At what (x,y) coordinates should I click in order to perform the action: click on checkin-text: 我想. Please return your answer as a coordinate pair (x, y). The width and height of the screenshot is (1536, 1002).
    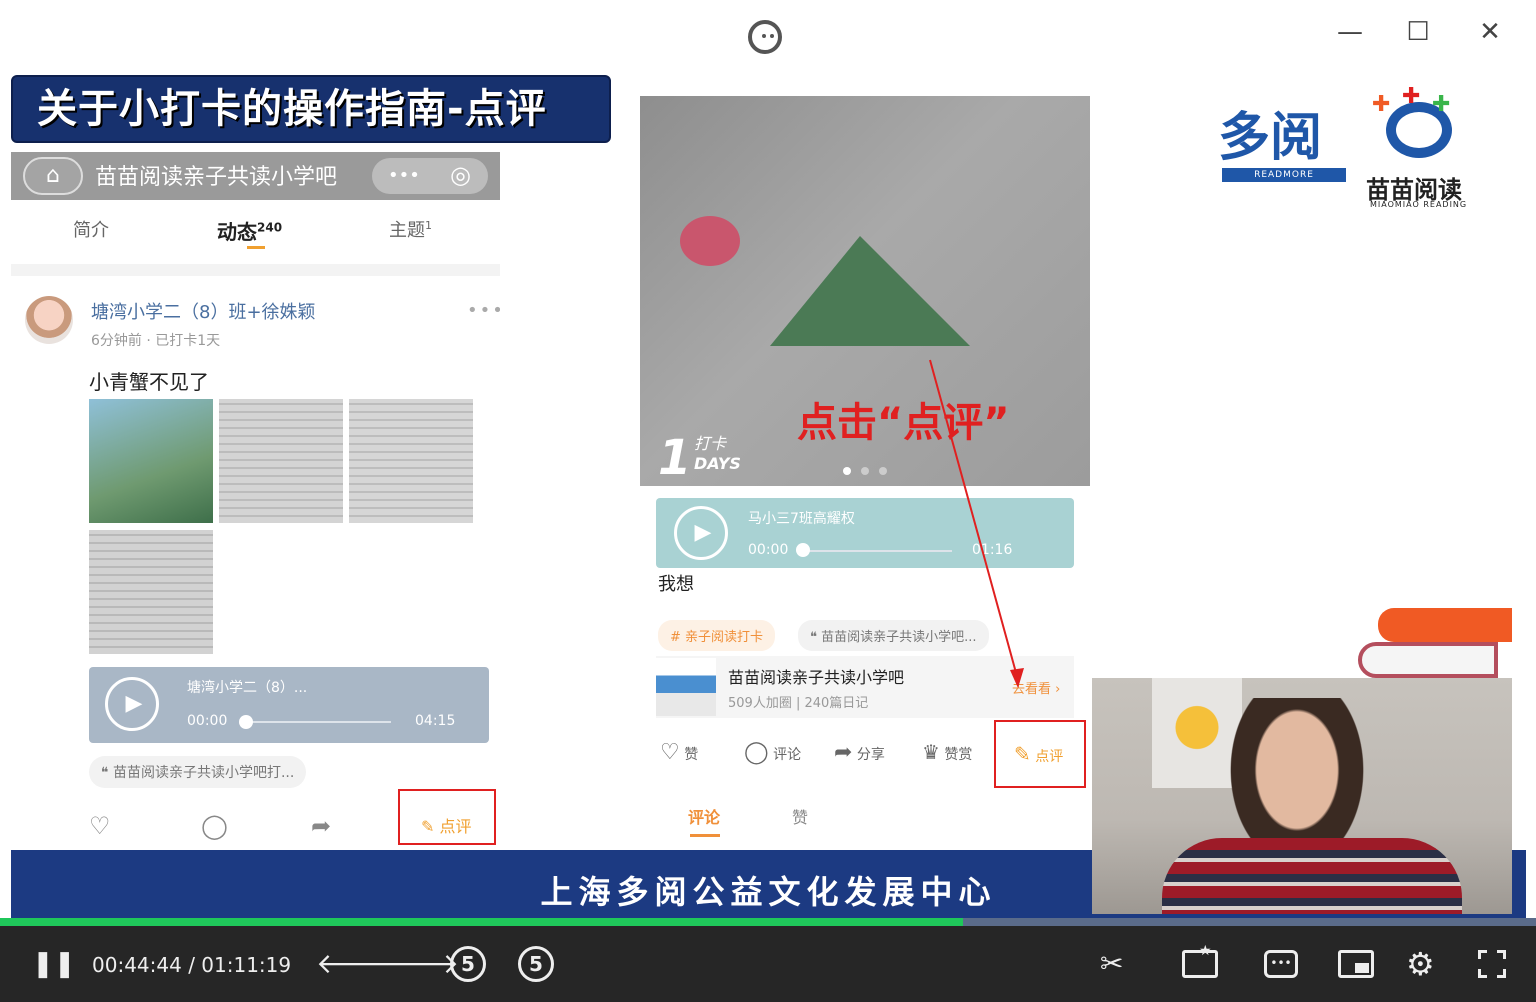
    Looking at the image, I should click on (676, 584).